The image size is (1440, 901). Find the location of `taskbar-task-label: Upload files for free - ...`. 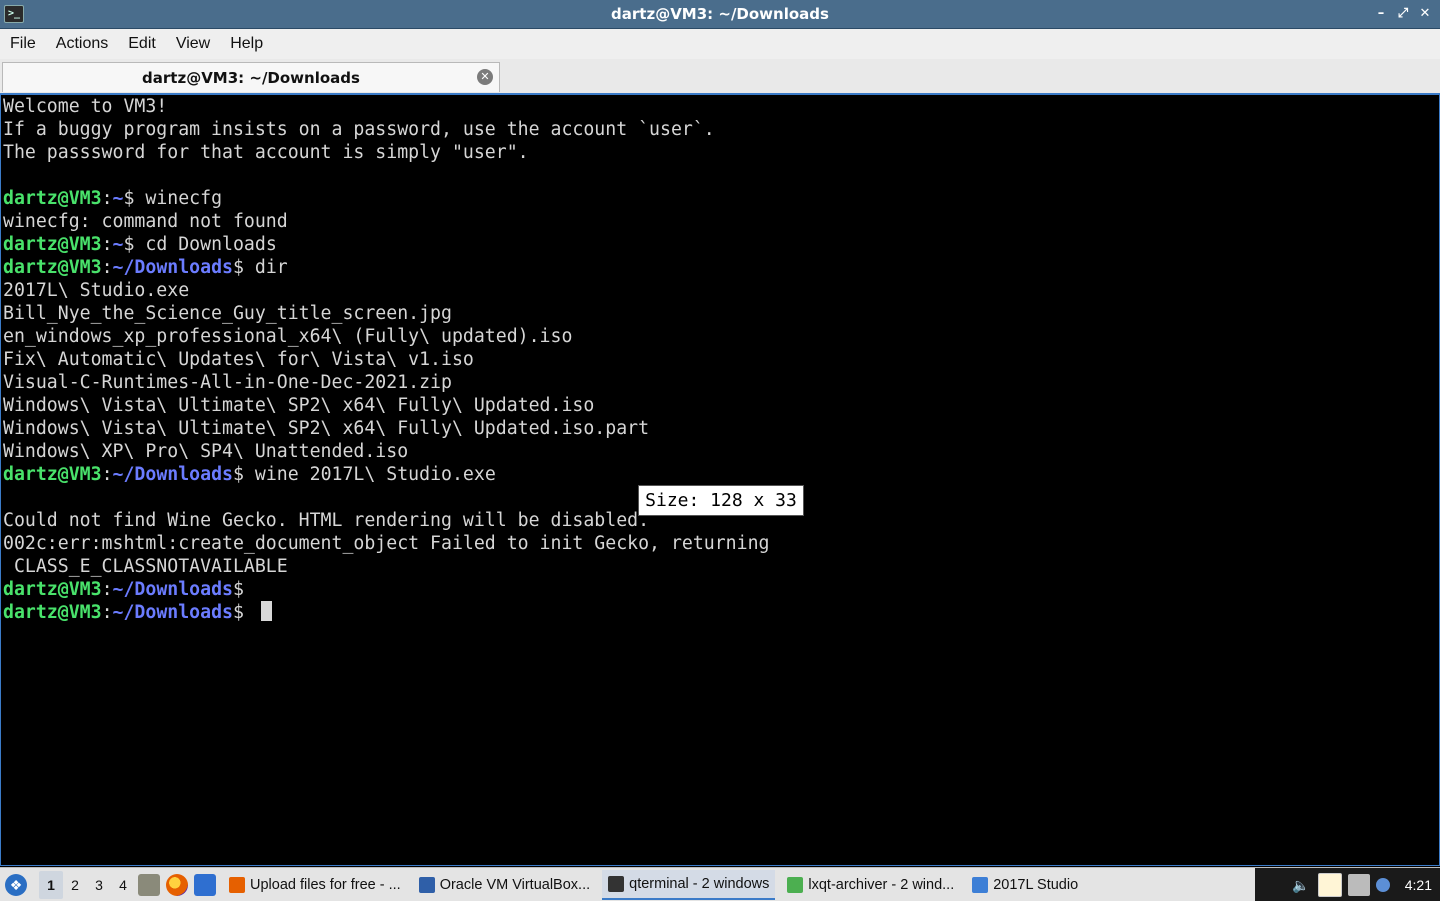

taskbar-task-label: Upload files for free - ... is located at coordinates (325, 884).